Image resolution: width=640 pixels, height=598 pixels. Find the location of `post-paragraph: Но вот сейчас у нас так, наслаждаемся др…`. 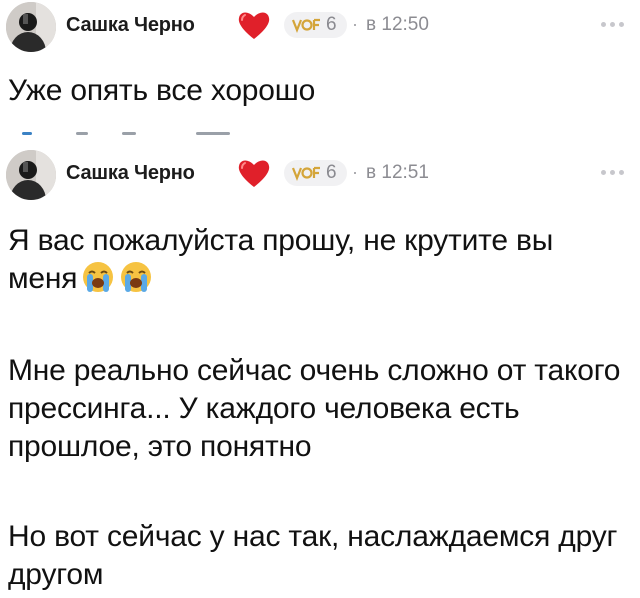

post-paragraph: Но вот сейчас у нас так, наслаждаемся др… is located at coordinates (318, 556).